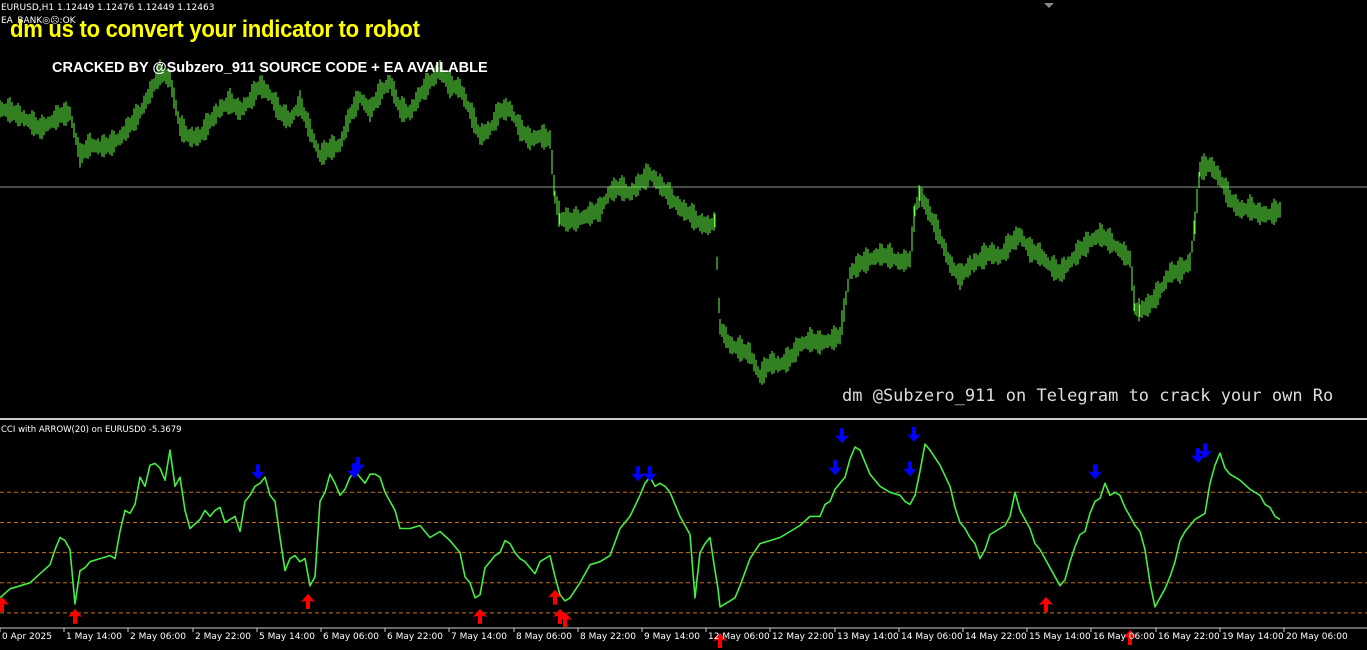 Image resolution: width=1367 pixels, height=650 pixels. What do you see at coordinates (1124, 637) in the screenshot?
I see `time-tick-label: 16 May 06:00` at bounding box center [1124, 637].